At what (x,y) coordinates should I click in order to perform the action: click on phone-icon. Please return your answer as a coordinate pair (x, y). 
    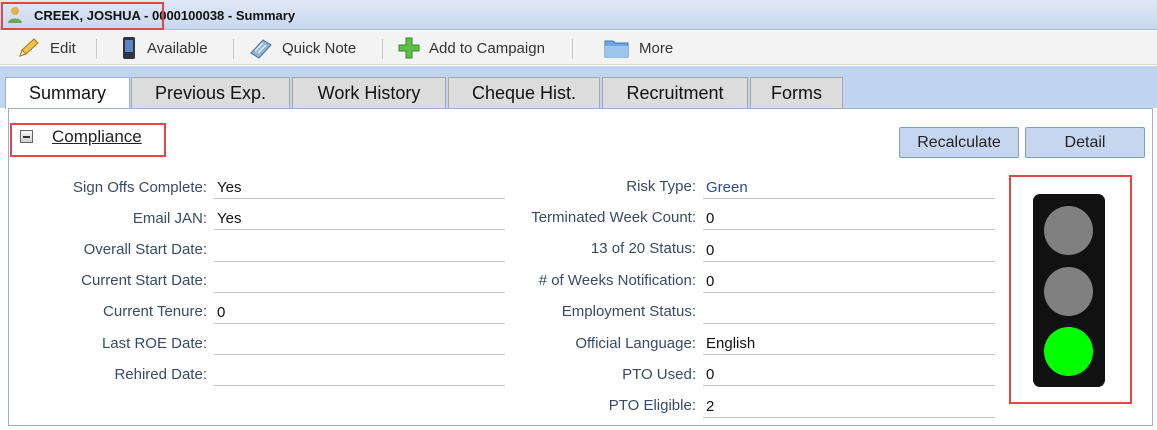
    Looking at the image, I should click on (129, 48).